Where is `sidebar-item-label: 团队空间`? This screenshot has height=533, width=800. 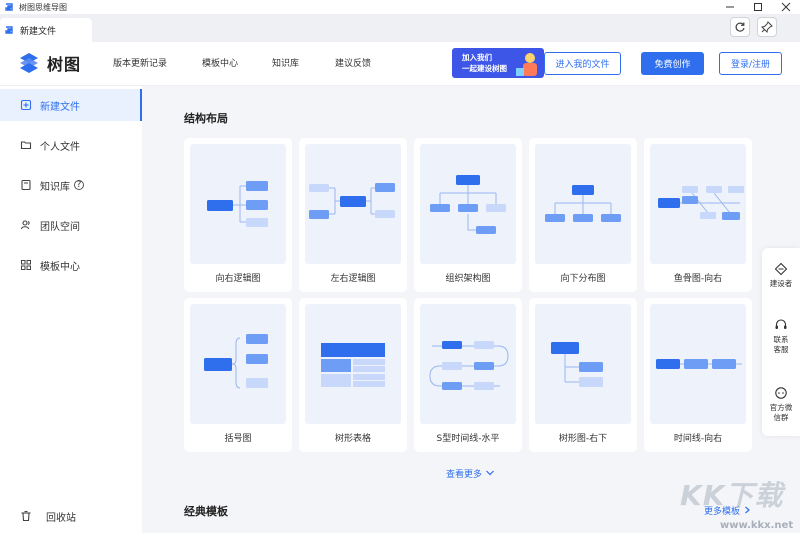
sidebar-item-label: 团队空间 is located at coordinates (60, 227).